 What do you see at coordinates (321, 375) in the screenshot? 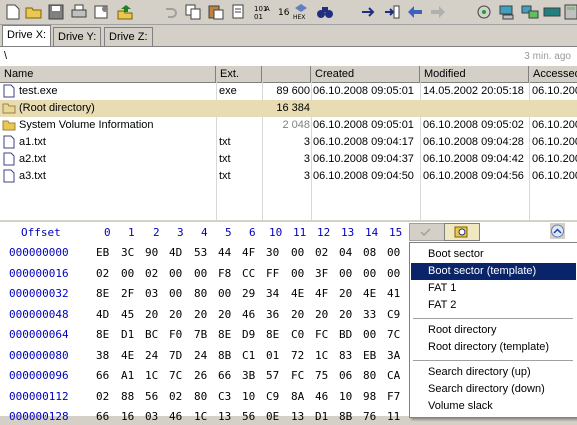
I see `hex-byte: 75` at bounding box center [321, 375].